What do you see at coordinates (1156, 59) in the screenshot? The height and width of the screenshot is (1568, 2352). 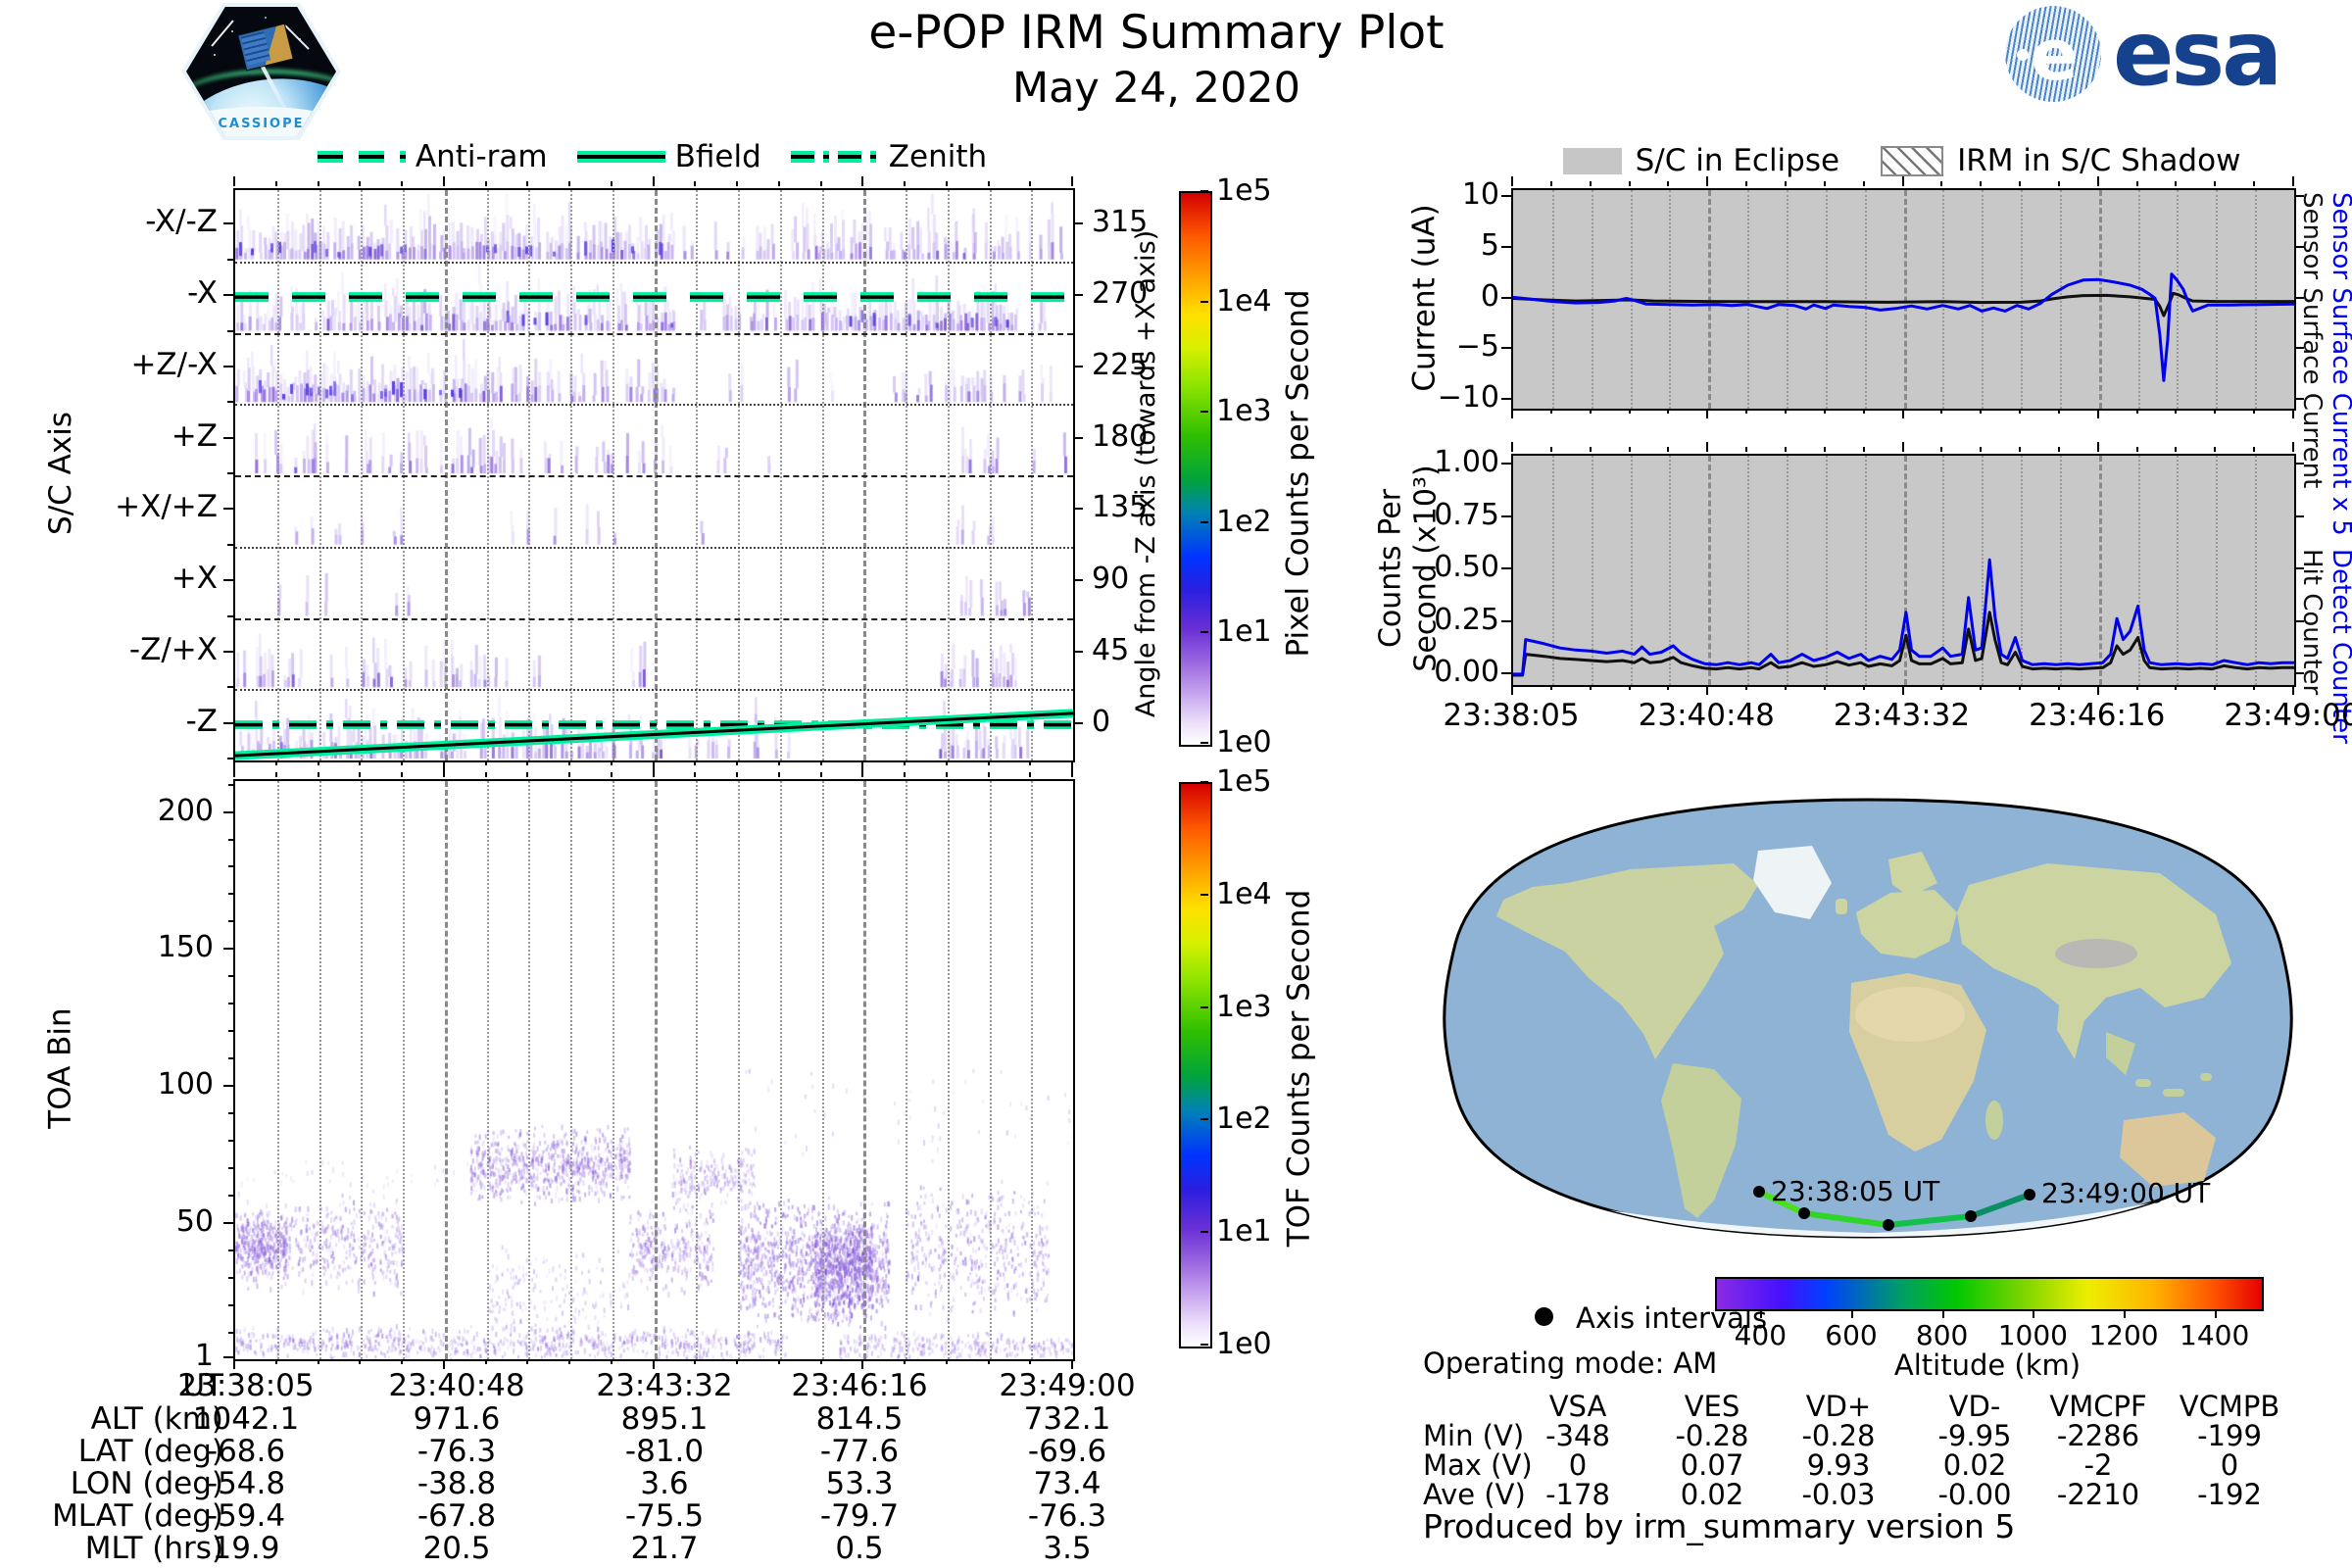 I see `page-title-block: e-POP IRM Summary Plot May 24, 2020` at bounding box center [1156, 59].